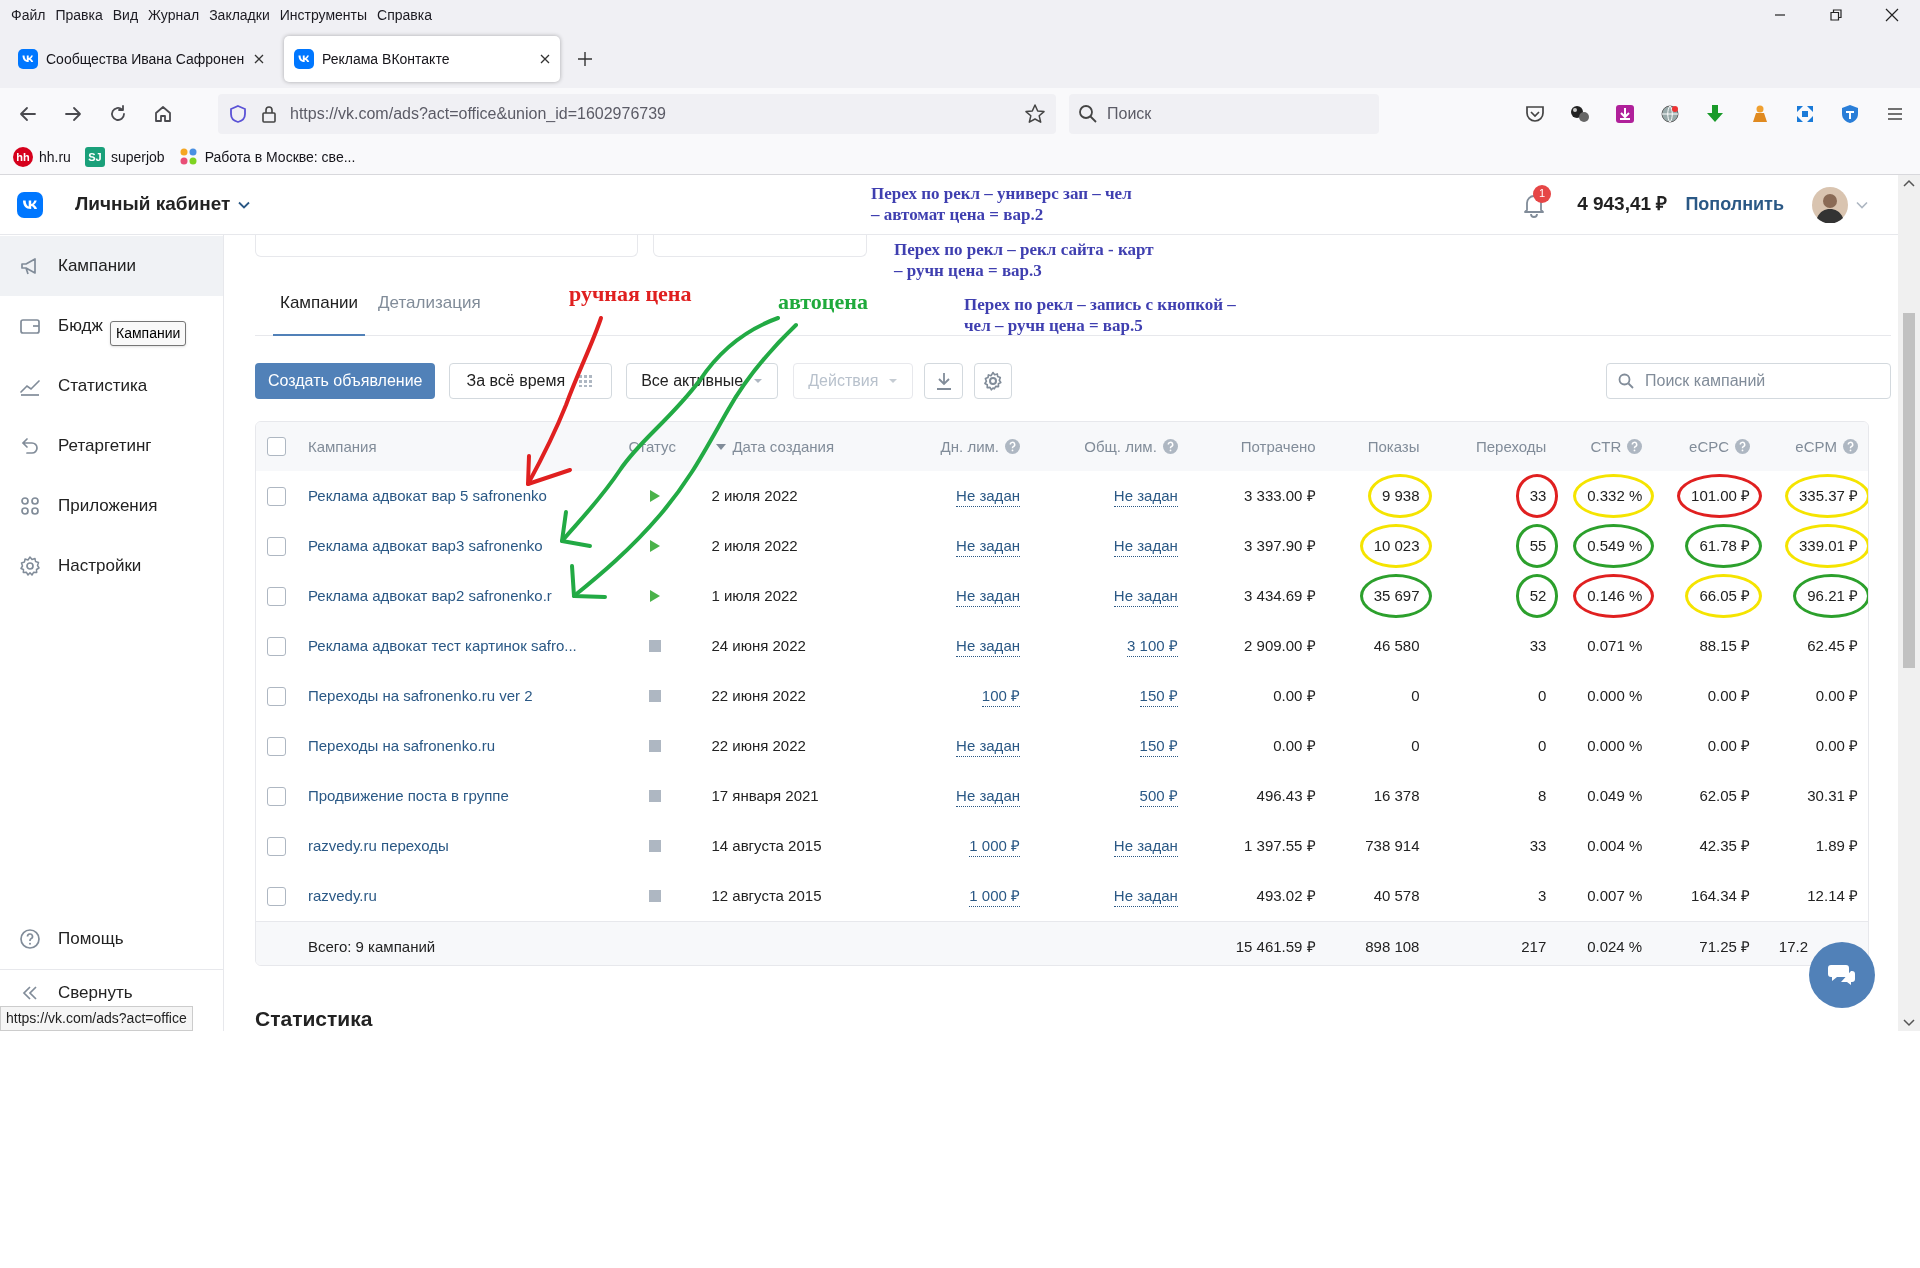  Describe the element at coordinates (163, 114) in the screenshot. I see `home-icon` at that location.